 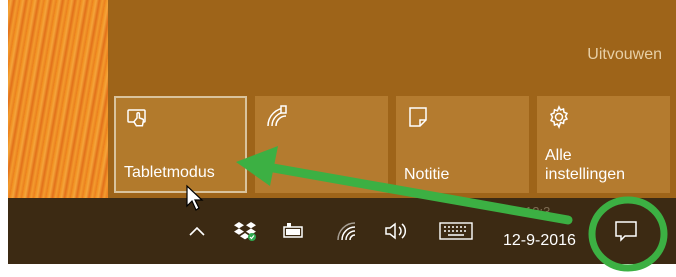 I want to click on annotation-arrow-head, so click(x=257, y=166).